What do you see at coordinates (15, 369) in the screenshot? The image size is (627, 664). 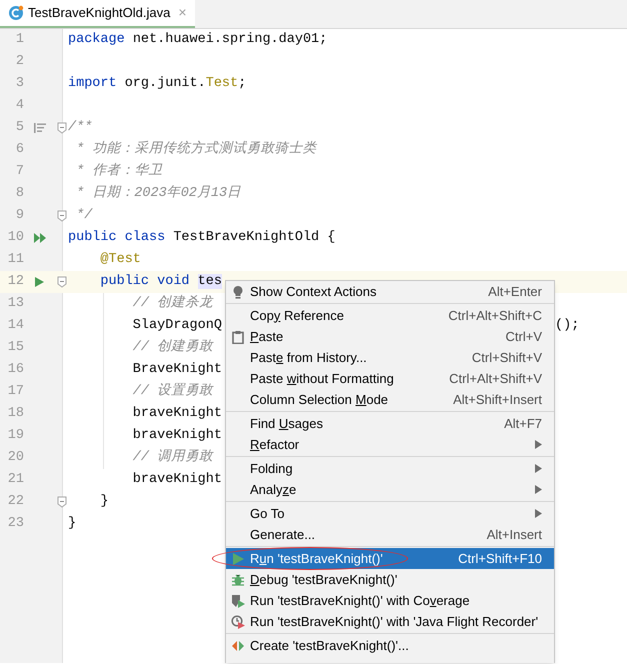 I see `line-number: 16` at bounding box center [15, 369].